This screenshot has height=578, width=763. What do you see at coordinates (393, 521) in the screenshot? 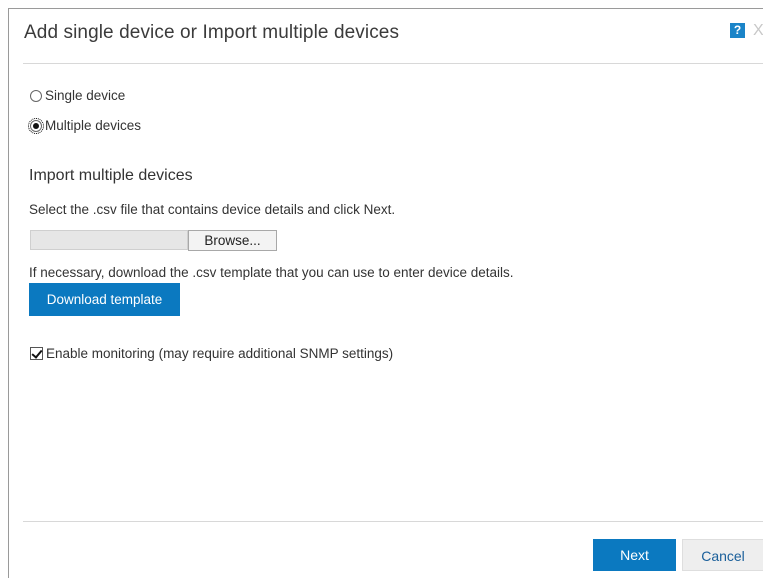
I see `footer-divider` at bounding box center [393, 521].